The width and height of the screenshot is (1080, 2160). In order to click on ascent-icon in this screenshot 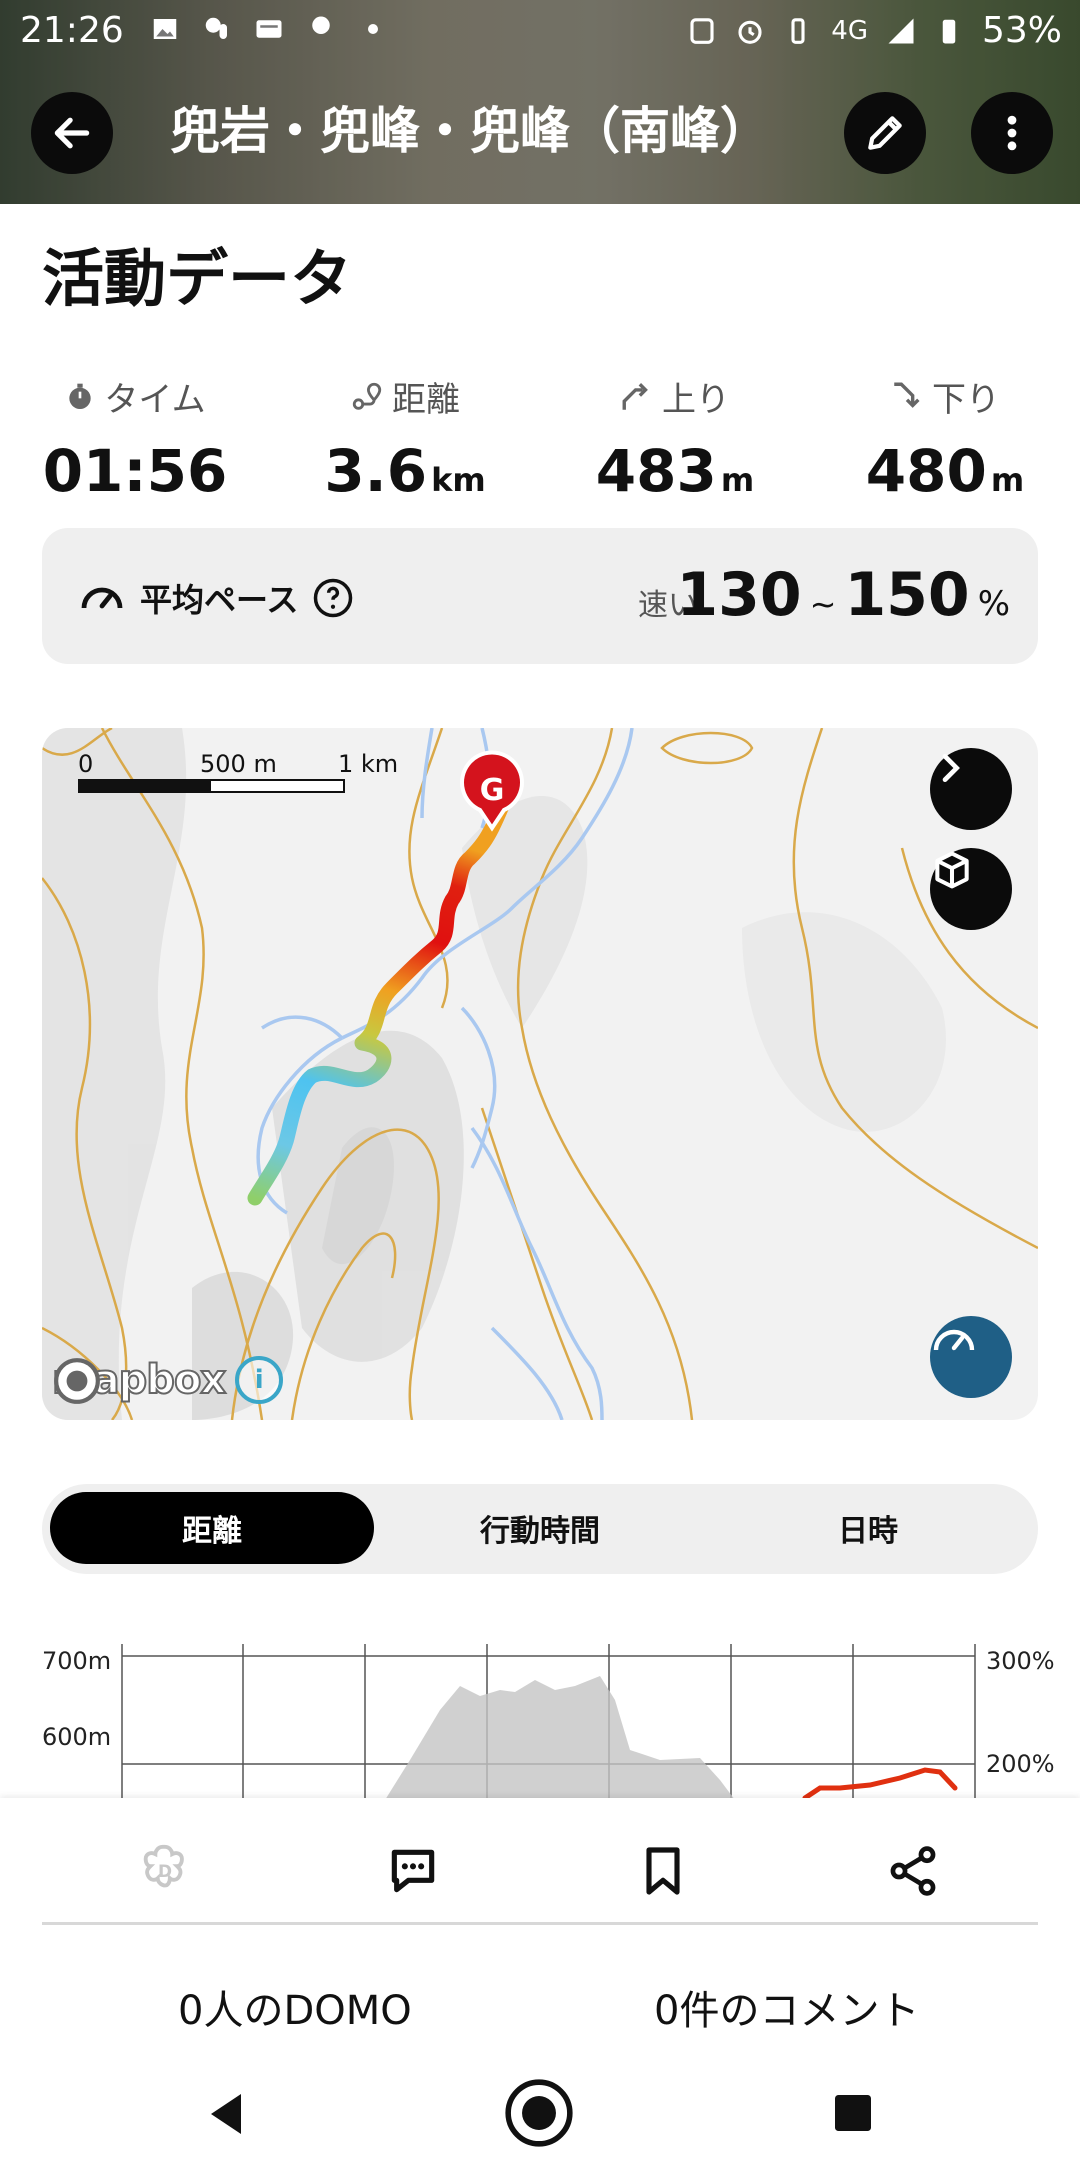, I will do `click(635, 396)`.